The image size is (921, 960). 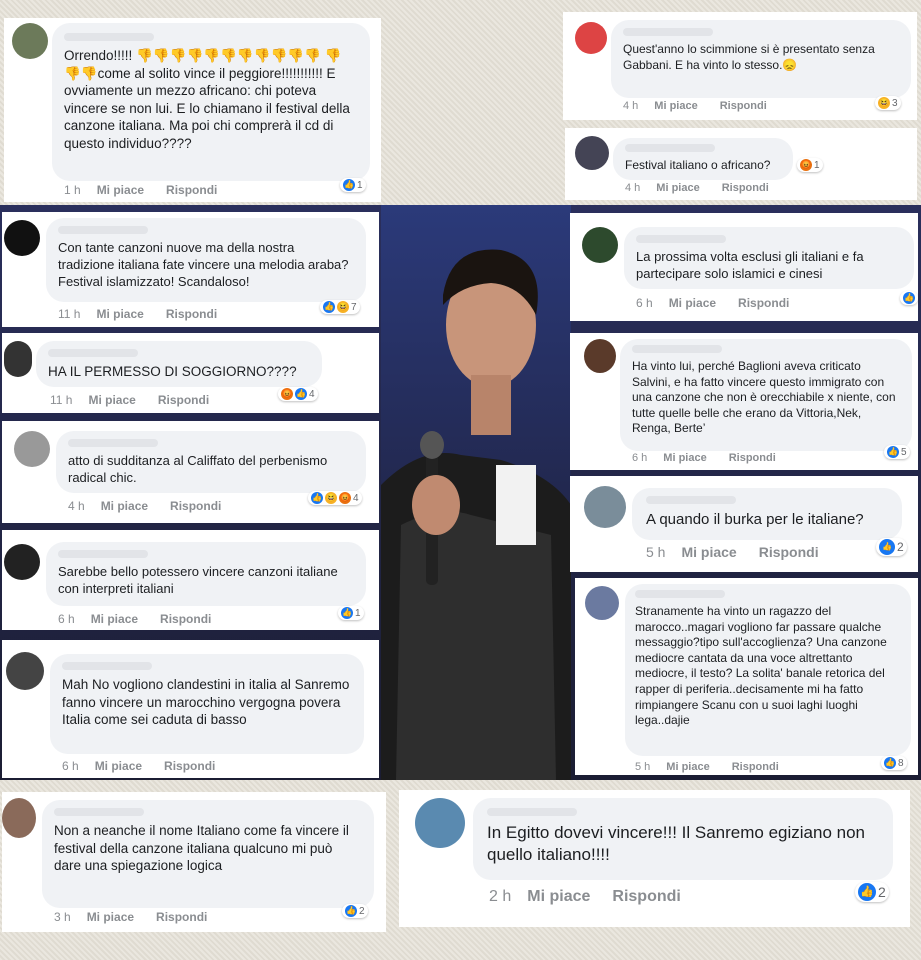 What do you see at coordinates (356, 498) in the screenshot?
I see `reaction-count: 4` at bounding box center [356, 498].